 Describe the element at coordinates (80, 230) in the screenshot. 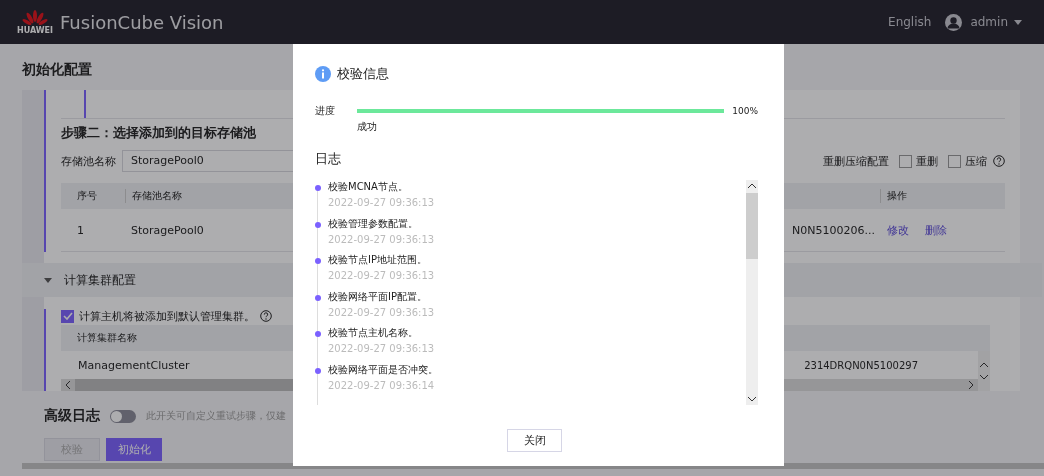

I see `table-cell-text: 1` at that location.